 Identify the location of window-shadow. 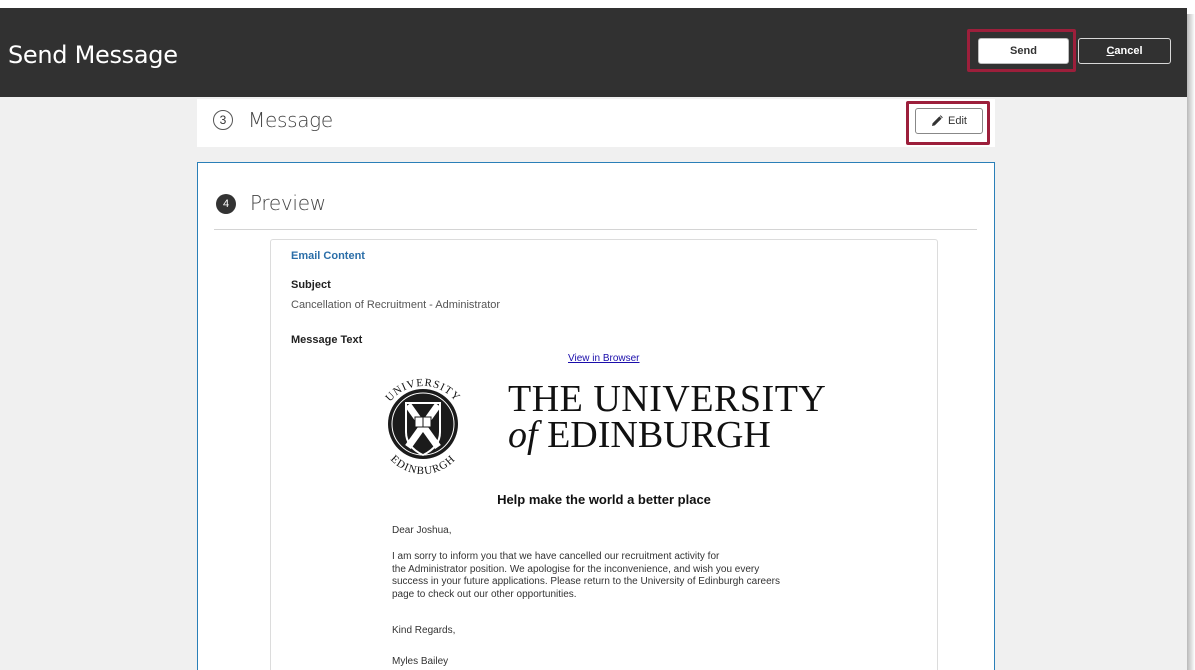
(1191, 342).